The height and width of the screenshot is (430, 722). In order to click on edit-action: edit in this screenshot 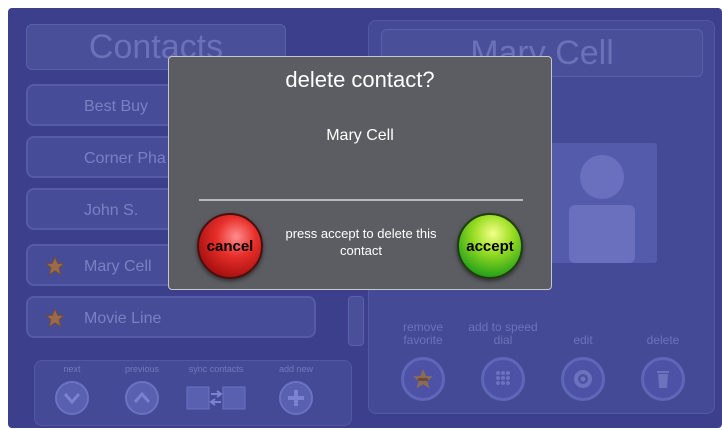, I will do `click(583, 360)`.